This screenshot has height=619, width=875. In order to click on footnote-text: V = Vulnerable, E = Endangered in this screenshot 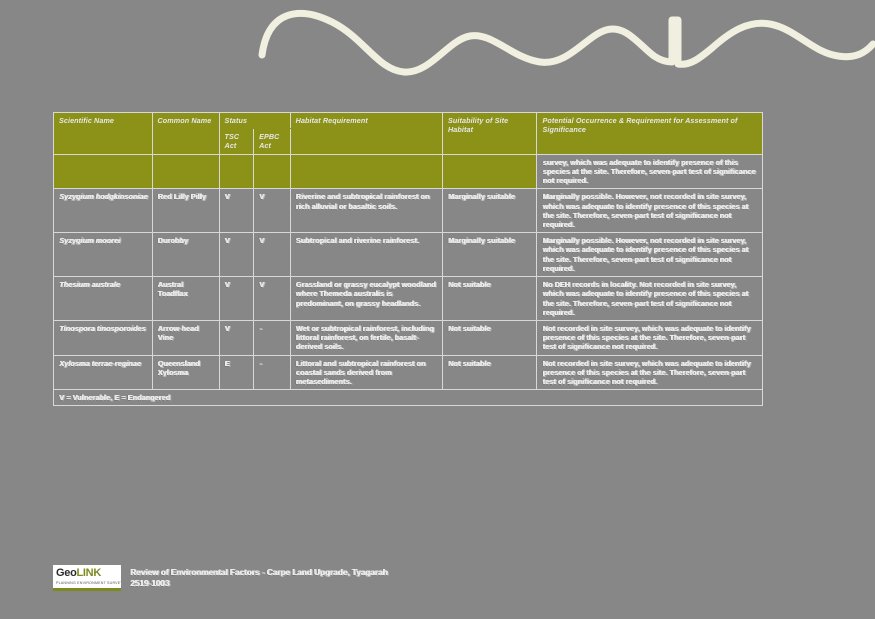, I will do `click(114, 398)`.